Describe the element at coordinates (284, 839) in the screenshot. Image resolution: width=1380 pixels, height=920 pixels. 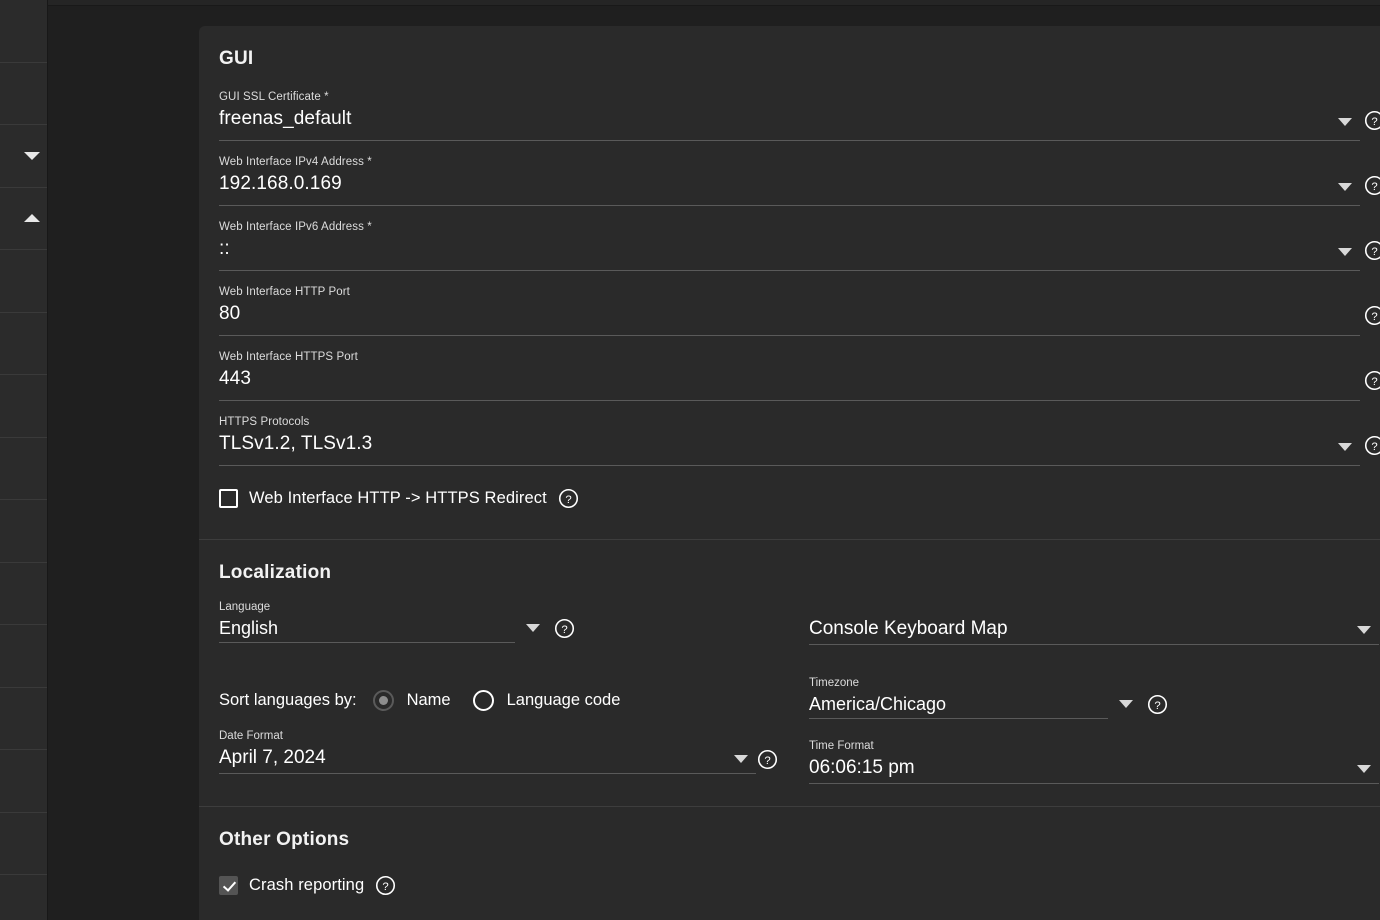
I see `other-options-section-title: Other Options` at that location.